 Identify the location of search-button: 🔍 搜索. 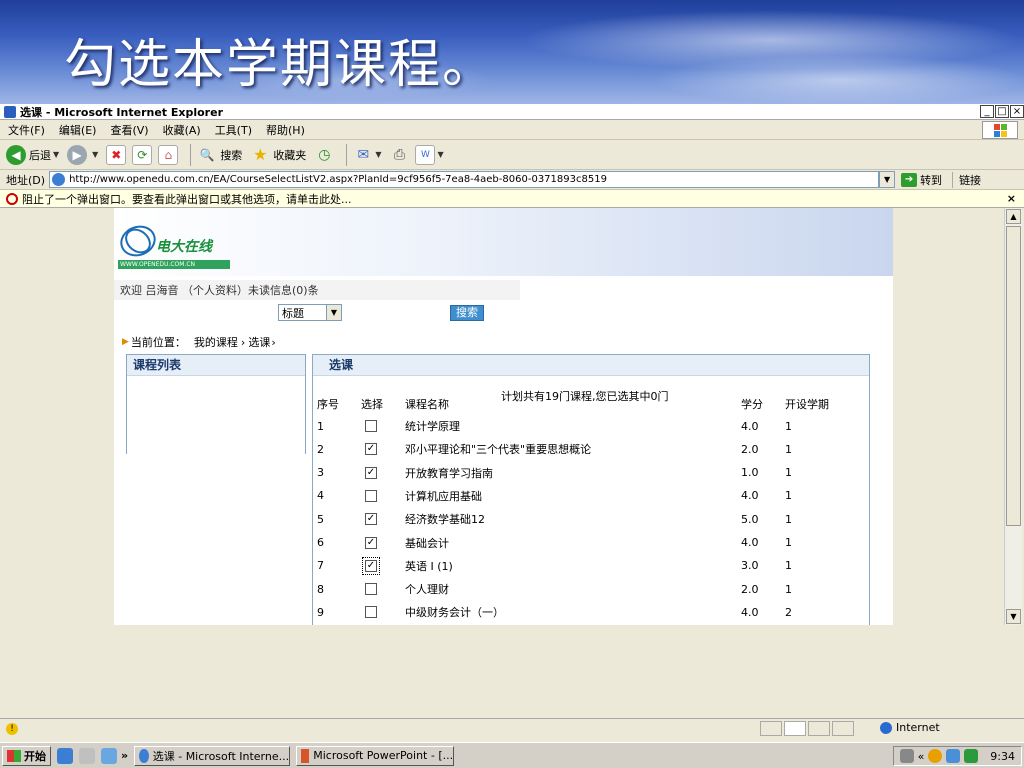
(219, 155).